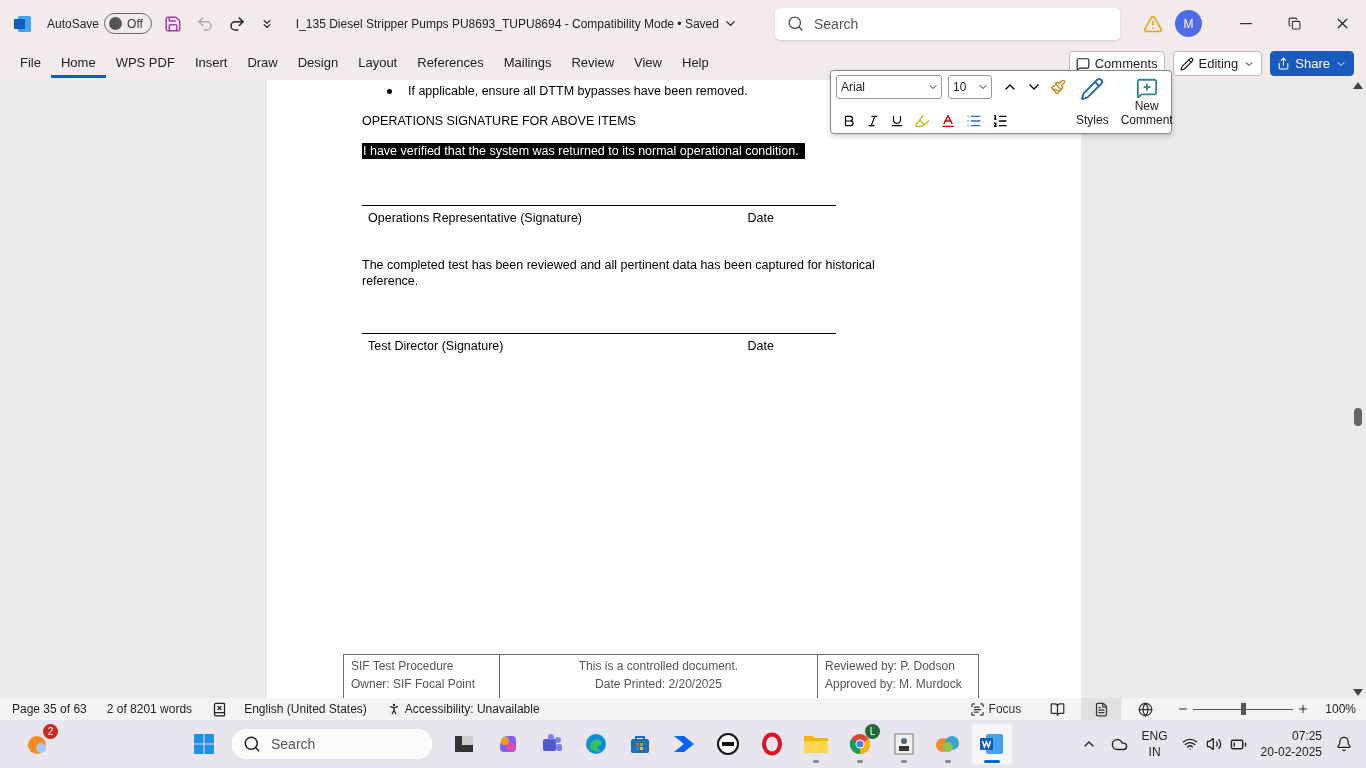  I want to click on save-icon, so click(172, 23).